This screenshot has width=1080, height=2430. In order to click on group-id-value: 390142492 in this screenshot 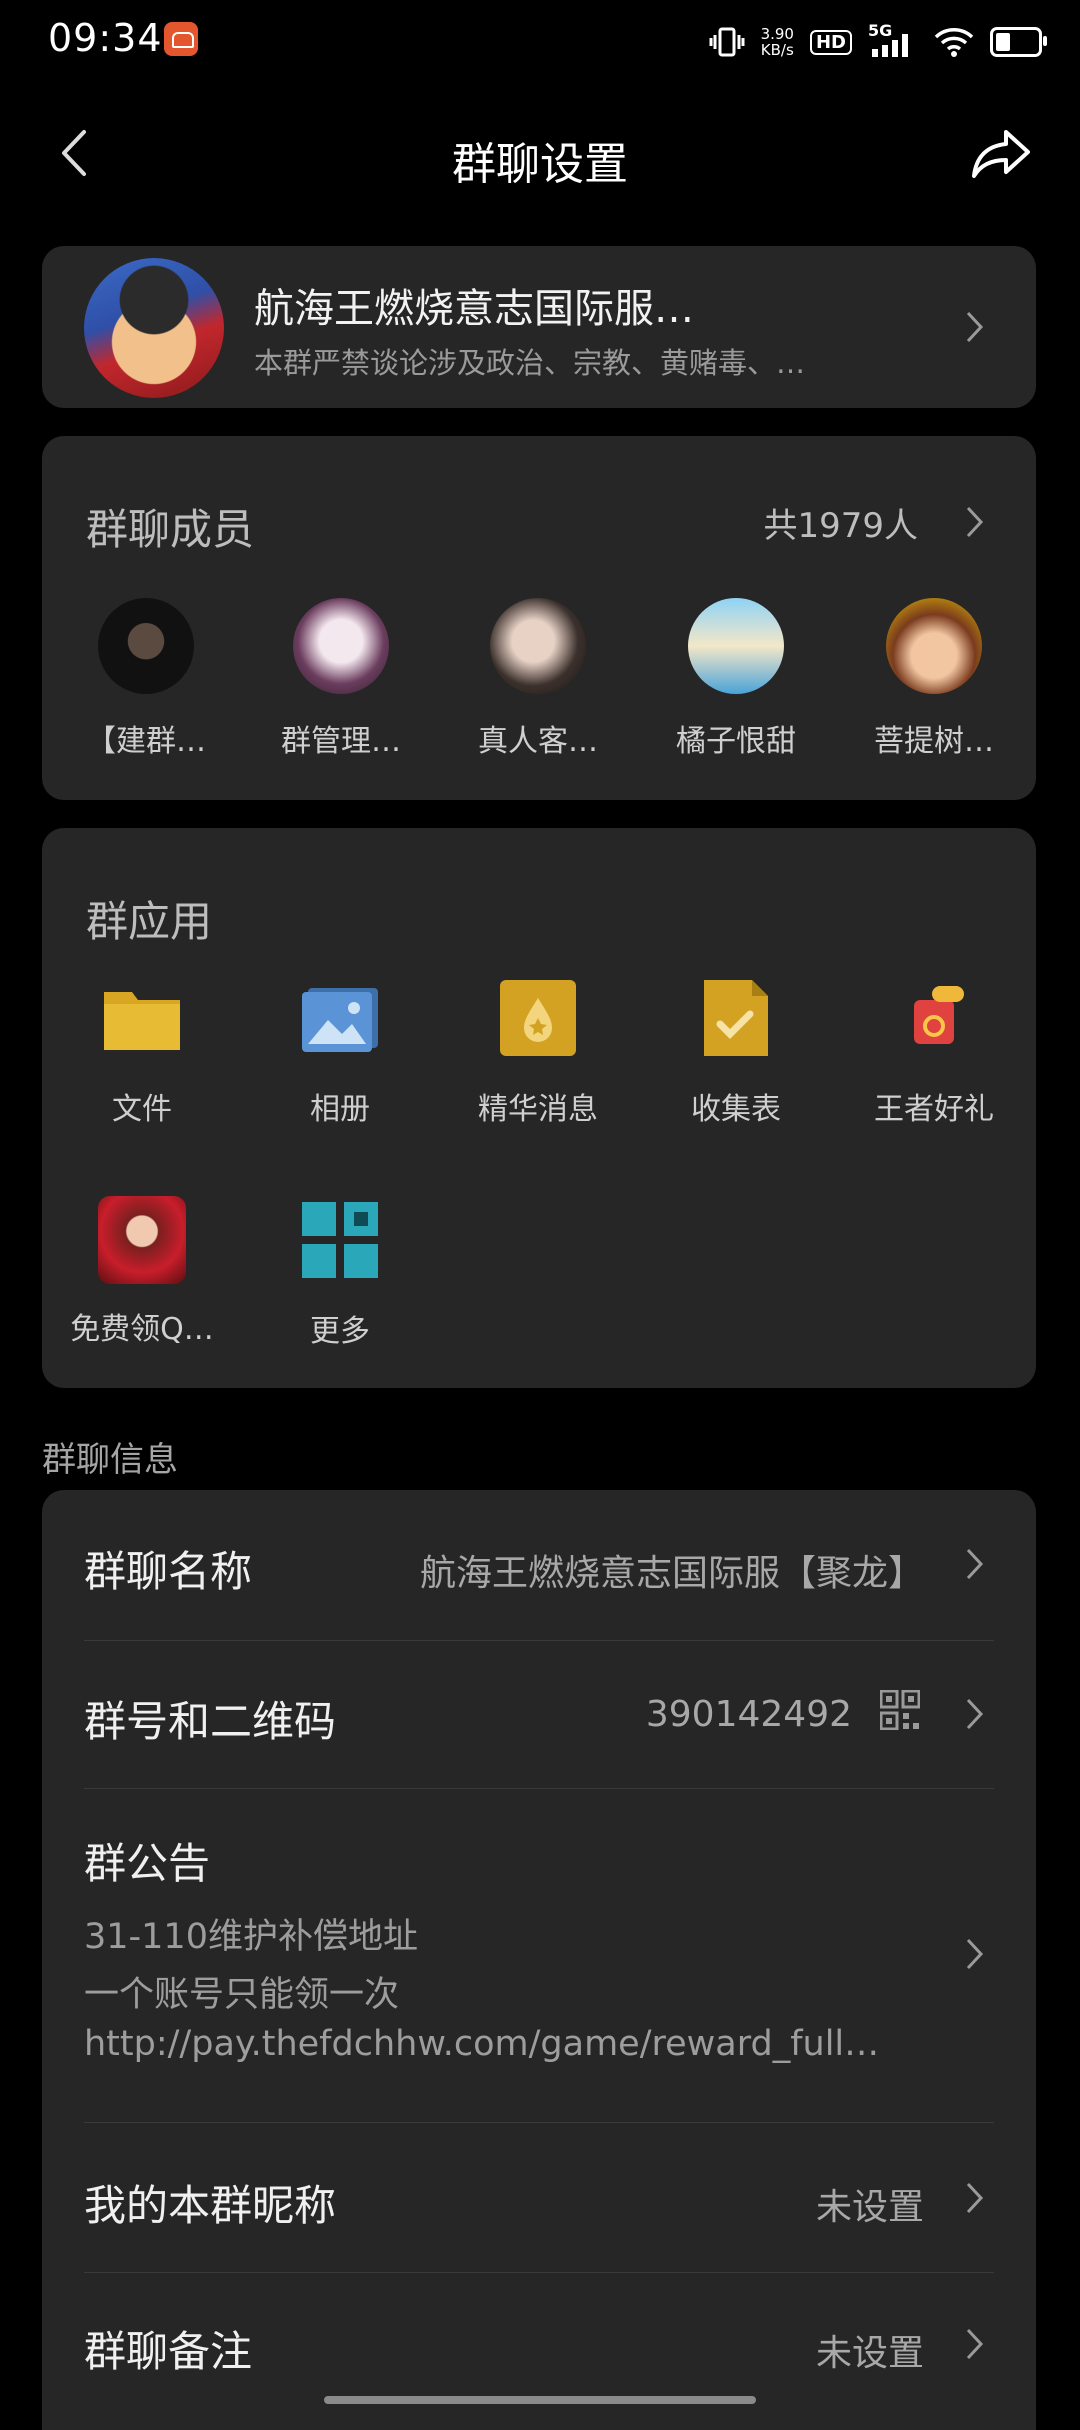, I will do `click(748, 1714)`.